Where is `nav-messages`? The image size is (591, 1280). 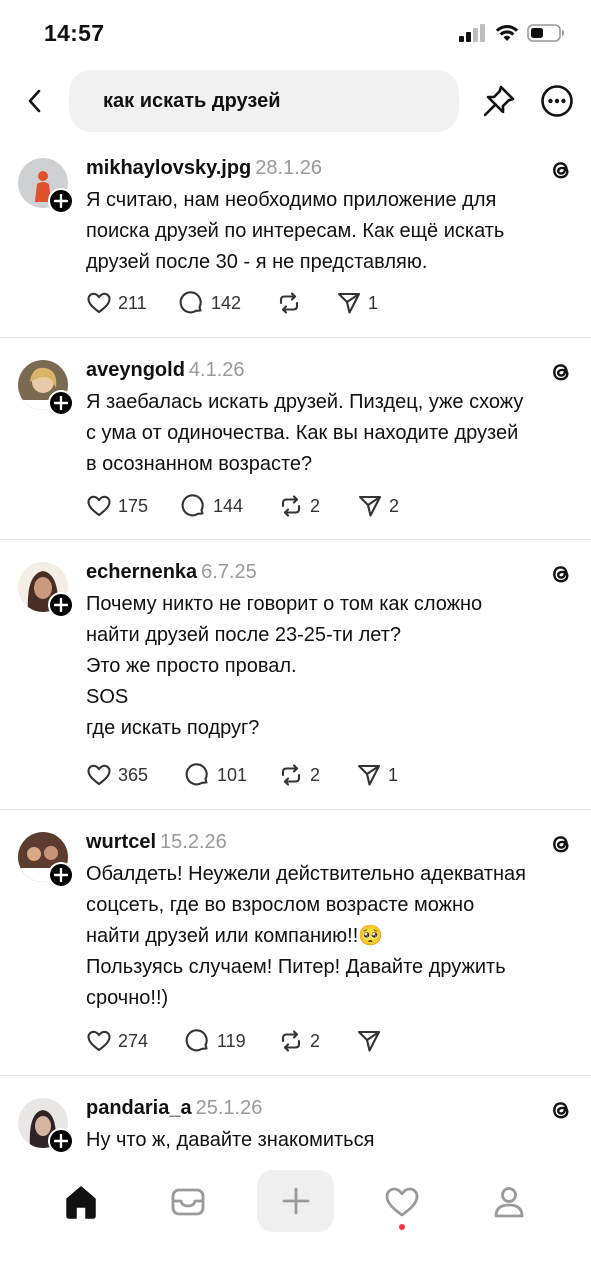 nav-messages is located at coordinates (188, 1202).